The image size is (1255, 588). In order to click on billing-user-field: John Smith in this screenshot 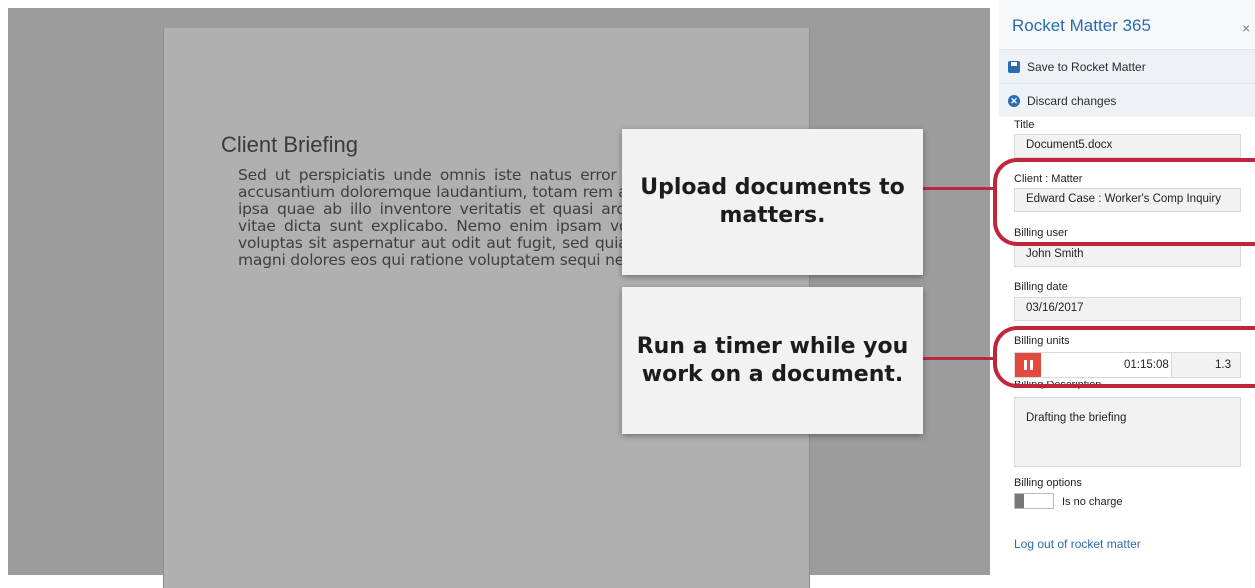, I will do `click(1127, 255)`.